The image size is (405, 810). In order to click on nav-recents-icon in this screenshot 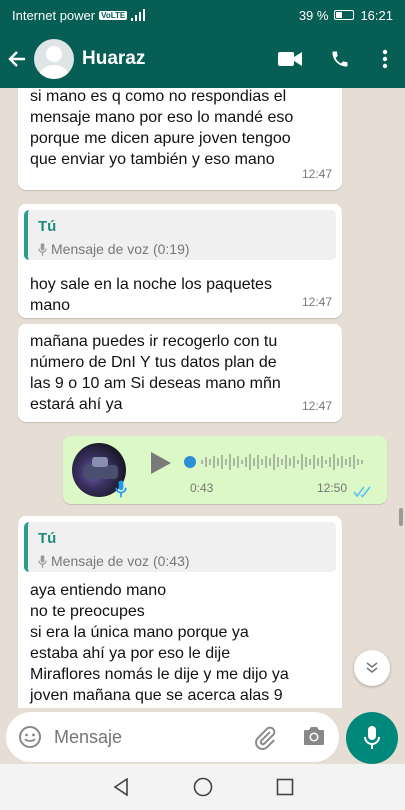, I will do `click(285, 787)`.